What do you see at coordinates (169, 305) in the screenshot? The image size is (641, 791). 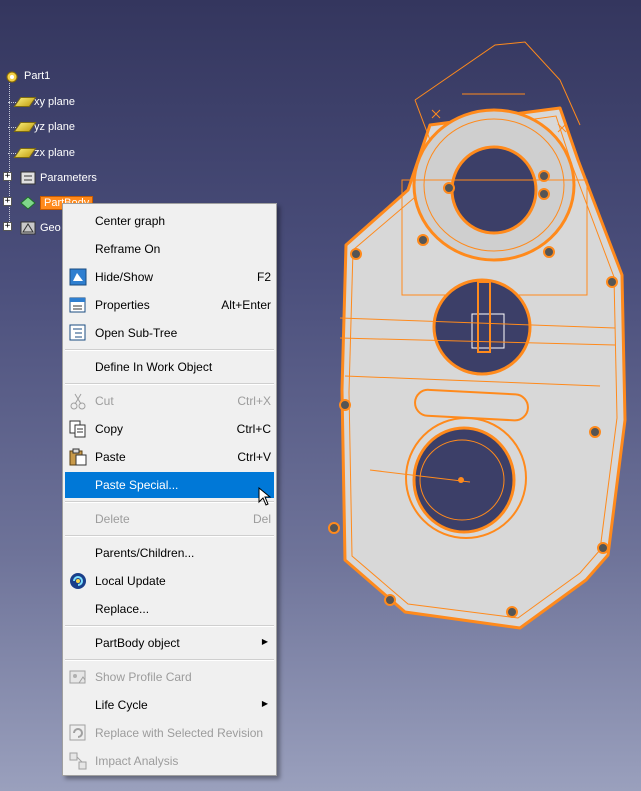 I see `menu-item-properties: Properties Alt+Enter` at bounding box center [169, 305].